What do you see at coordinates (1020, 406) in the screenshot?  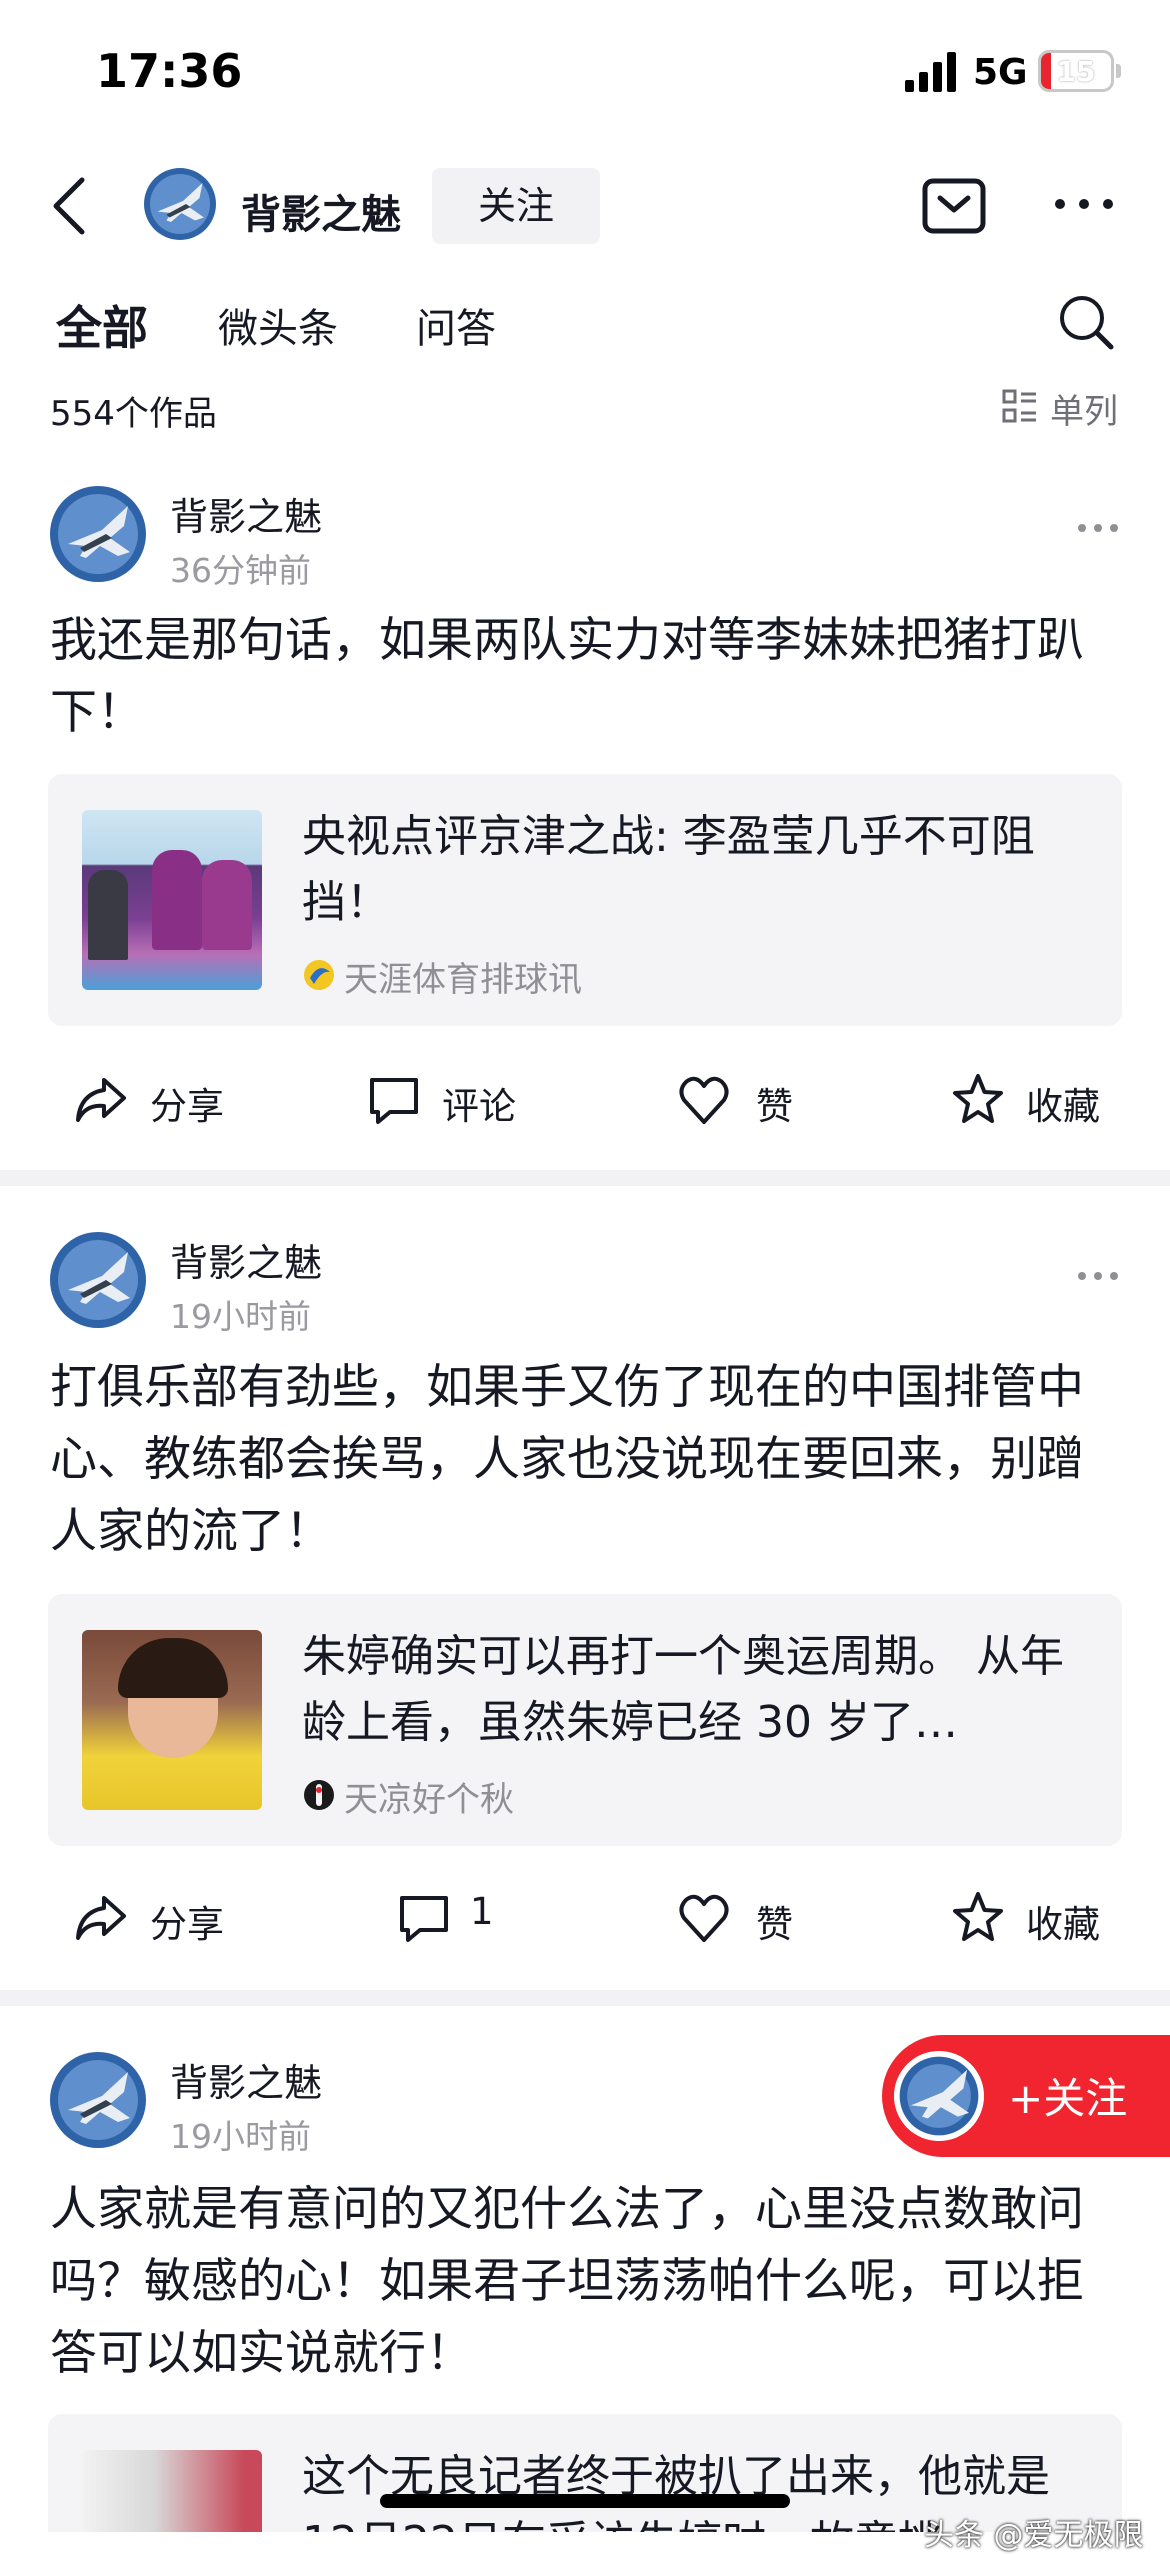 I see `list-view-icon` at bounding box center [1020, 406].